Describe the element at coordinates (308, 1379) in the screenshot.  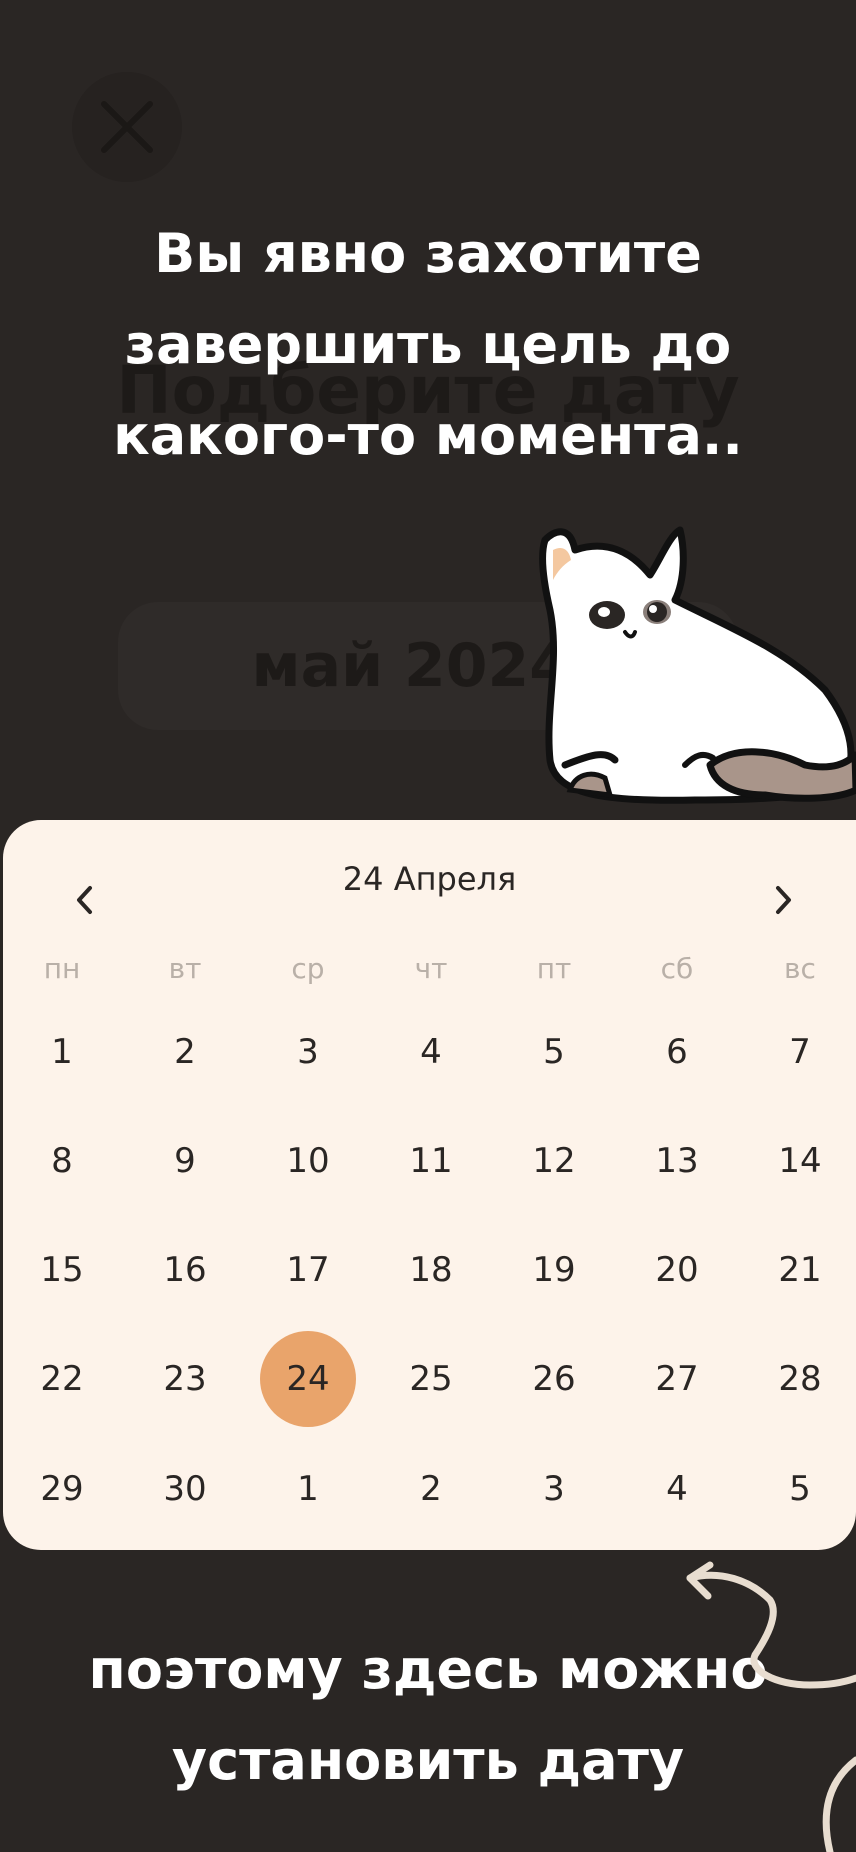
I see `calendar-day-selected: 24` at that location.